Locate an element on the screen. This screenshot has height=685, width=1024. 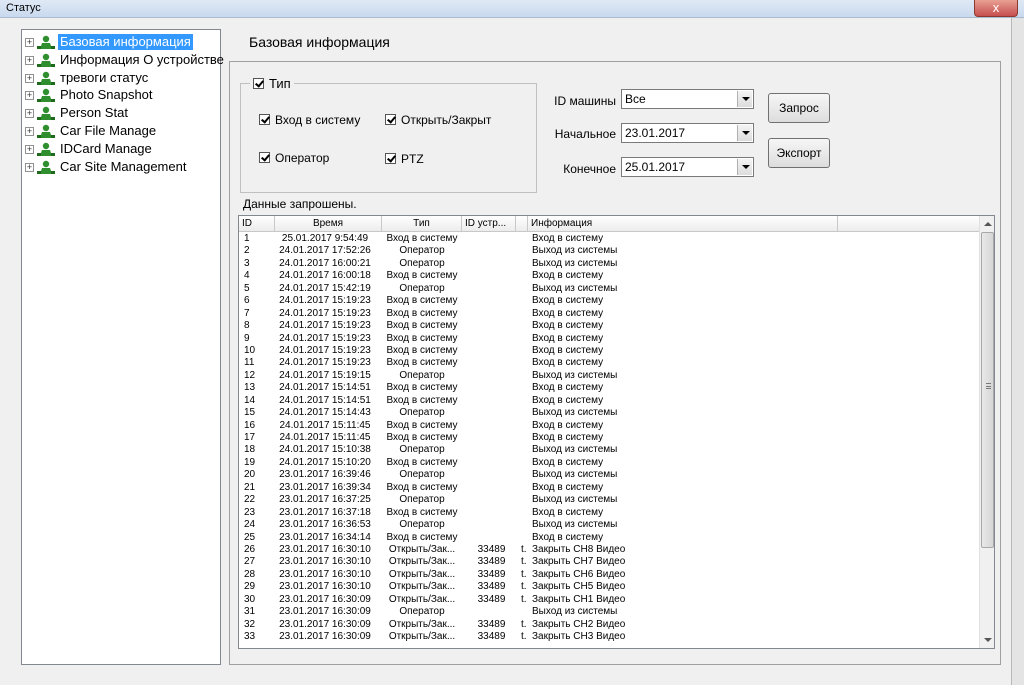
ptz-checkbox-box is located at coordinates (390, 158).